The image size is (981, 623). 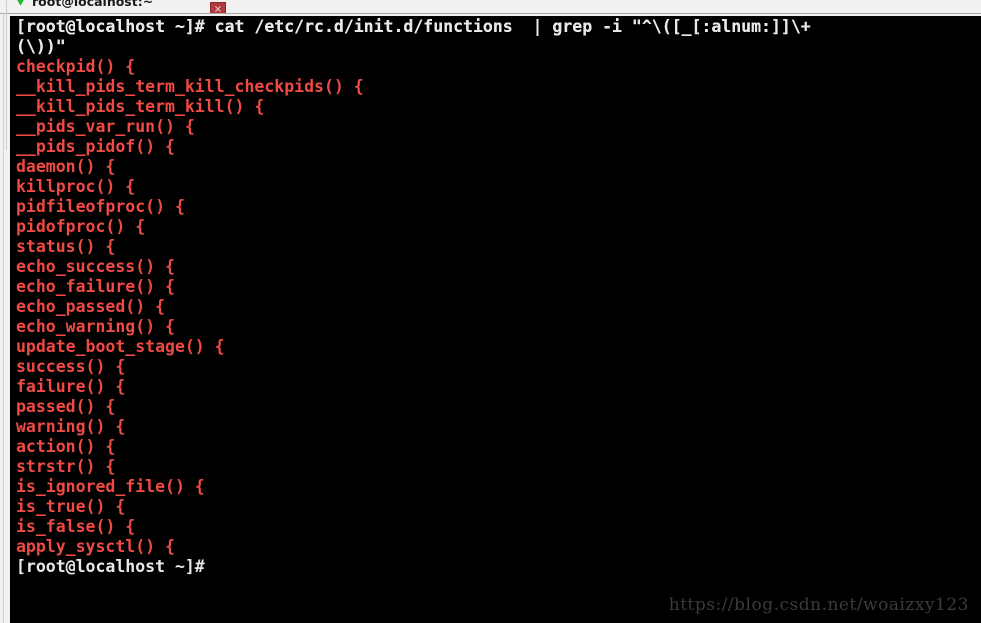 I want to click on output-line: echo_passed() {, so click(x=91, y=306).